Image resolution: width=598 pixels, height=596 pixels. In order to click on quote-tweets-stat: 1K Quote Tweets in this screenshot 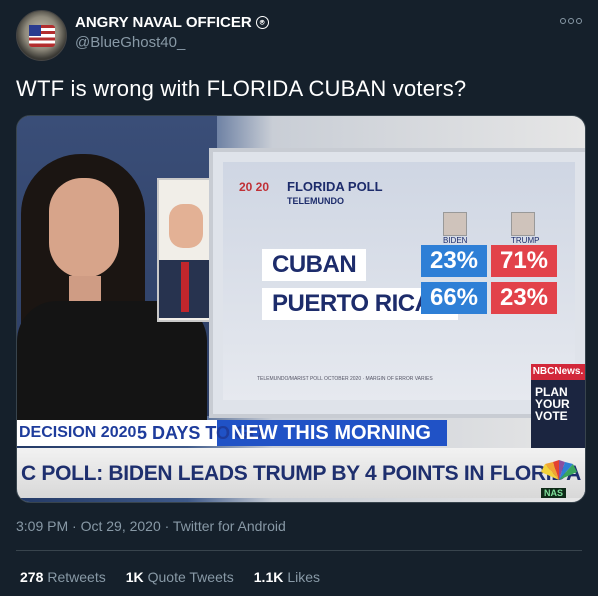, I will do `click(180, 577)`.